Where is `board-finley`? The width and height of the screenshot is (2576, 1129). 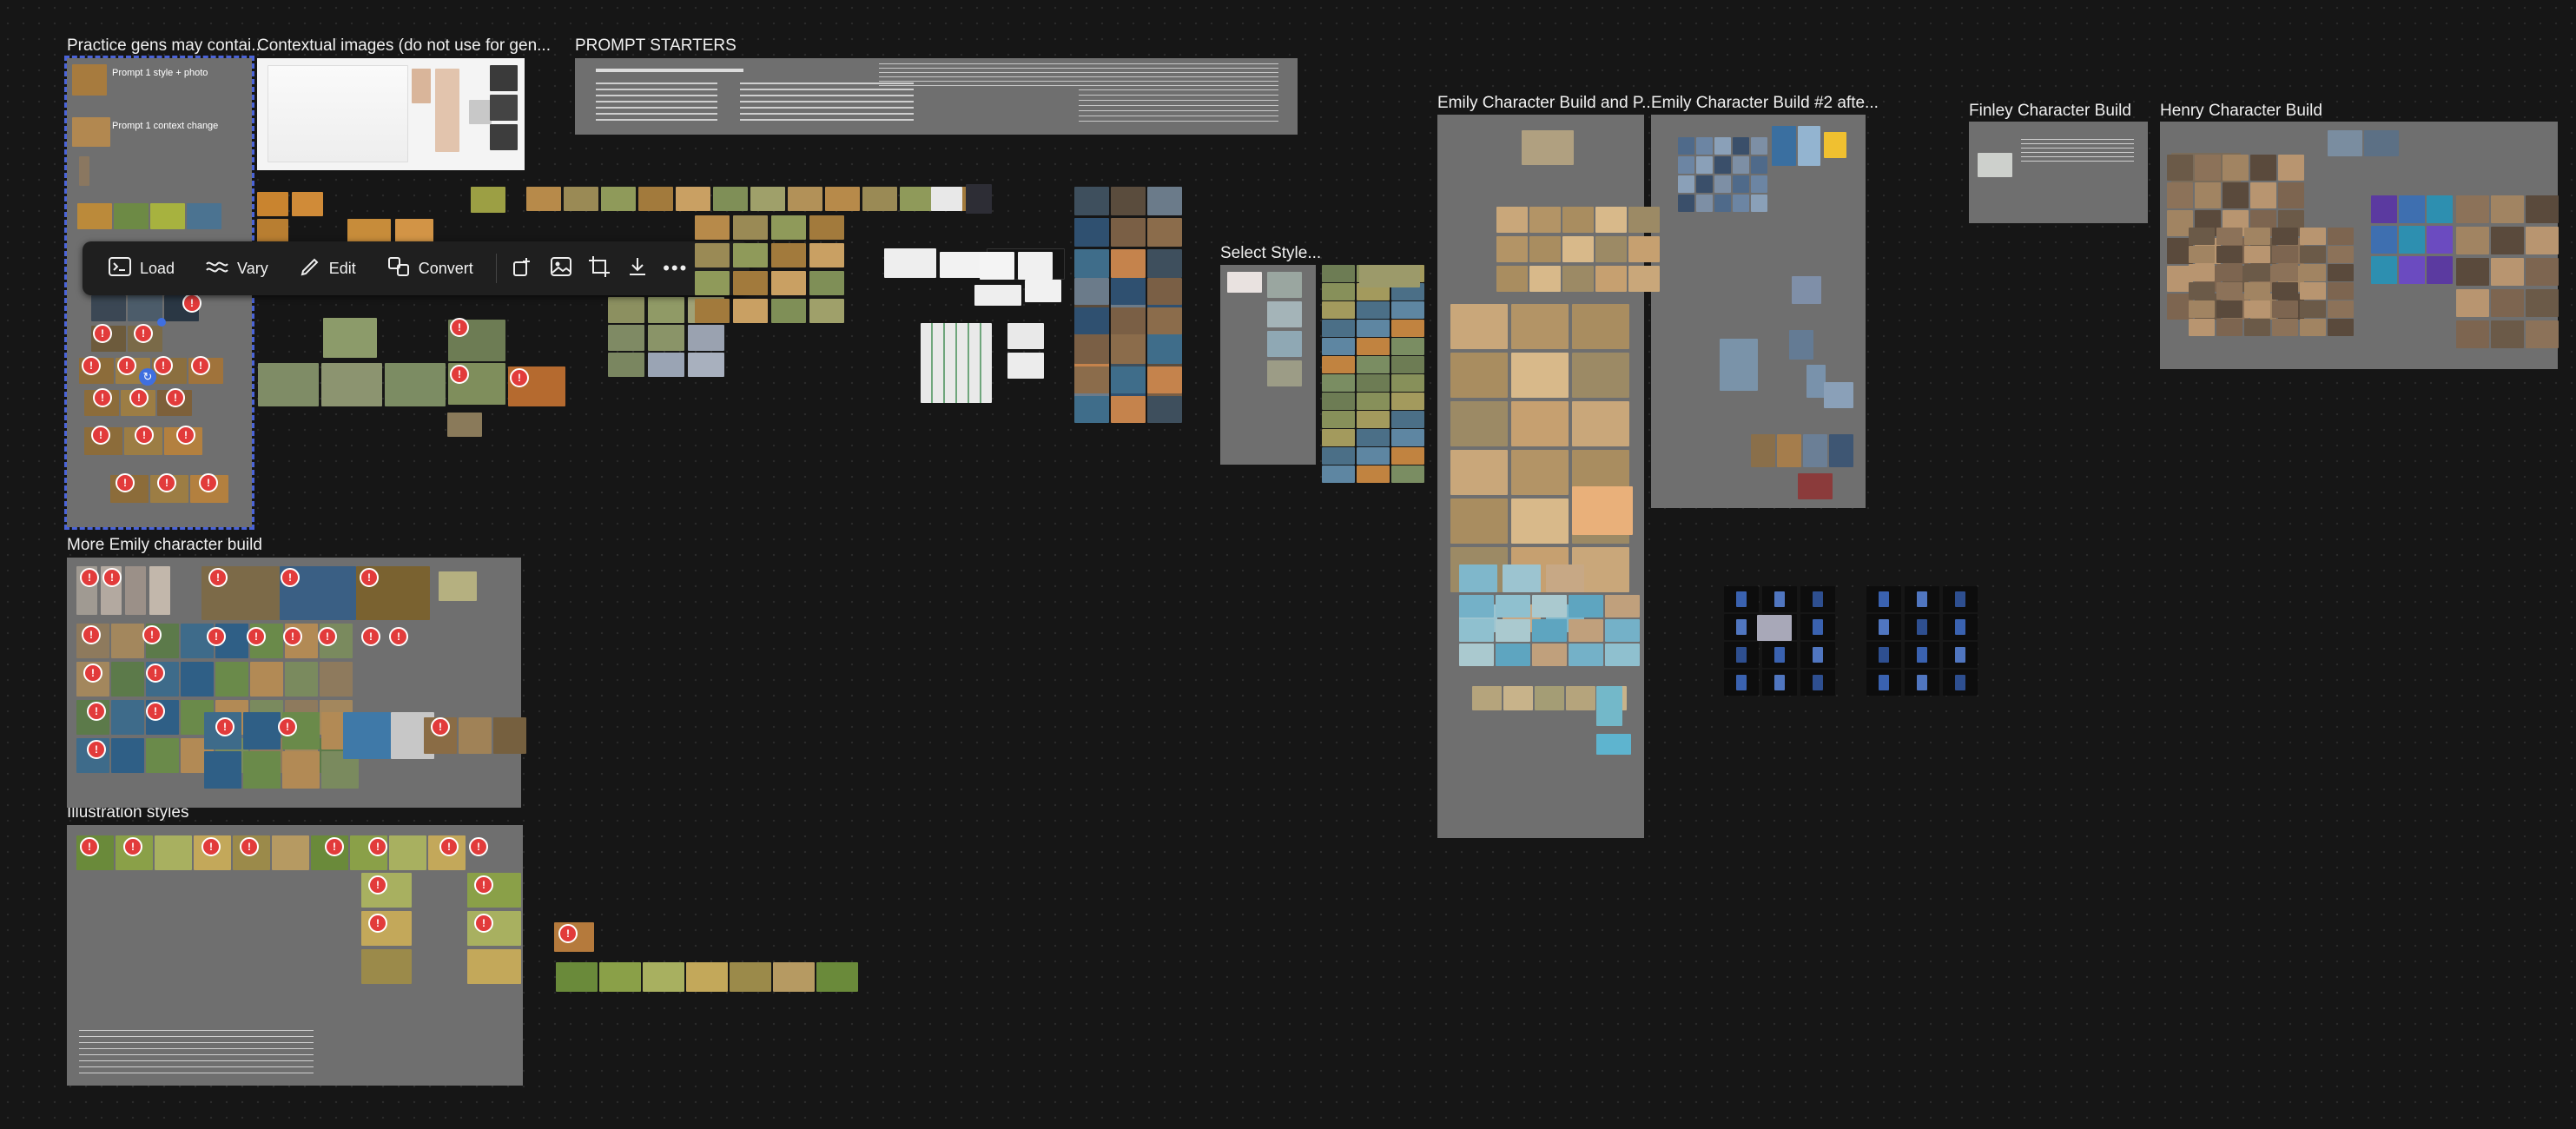 board-finley is located at coordinates (2058, 173).